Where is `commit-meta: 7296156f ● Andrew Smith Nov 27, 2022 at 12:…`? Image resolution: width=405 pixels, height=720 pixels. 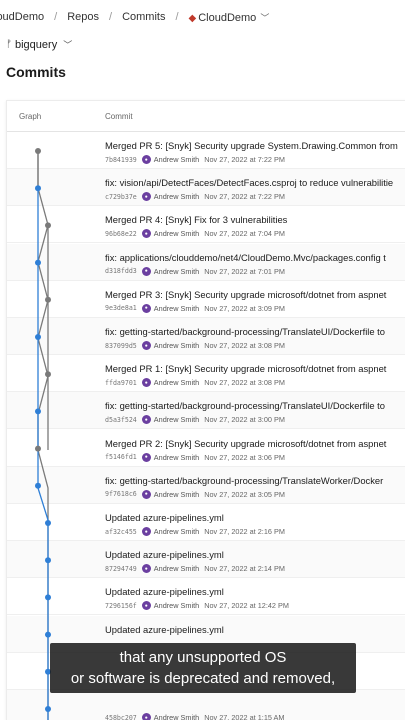 commit-meta: 7296156f ● Andrew Smith Nov 27, 2022 at 12:… is located at coordinates (197, 606).